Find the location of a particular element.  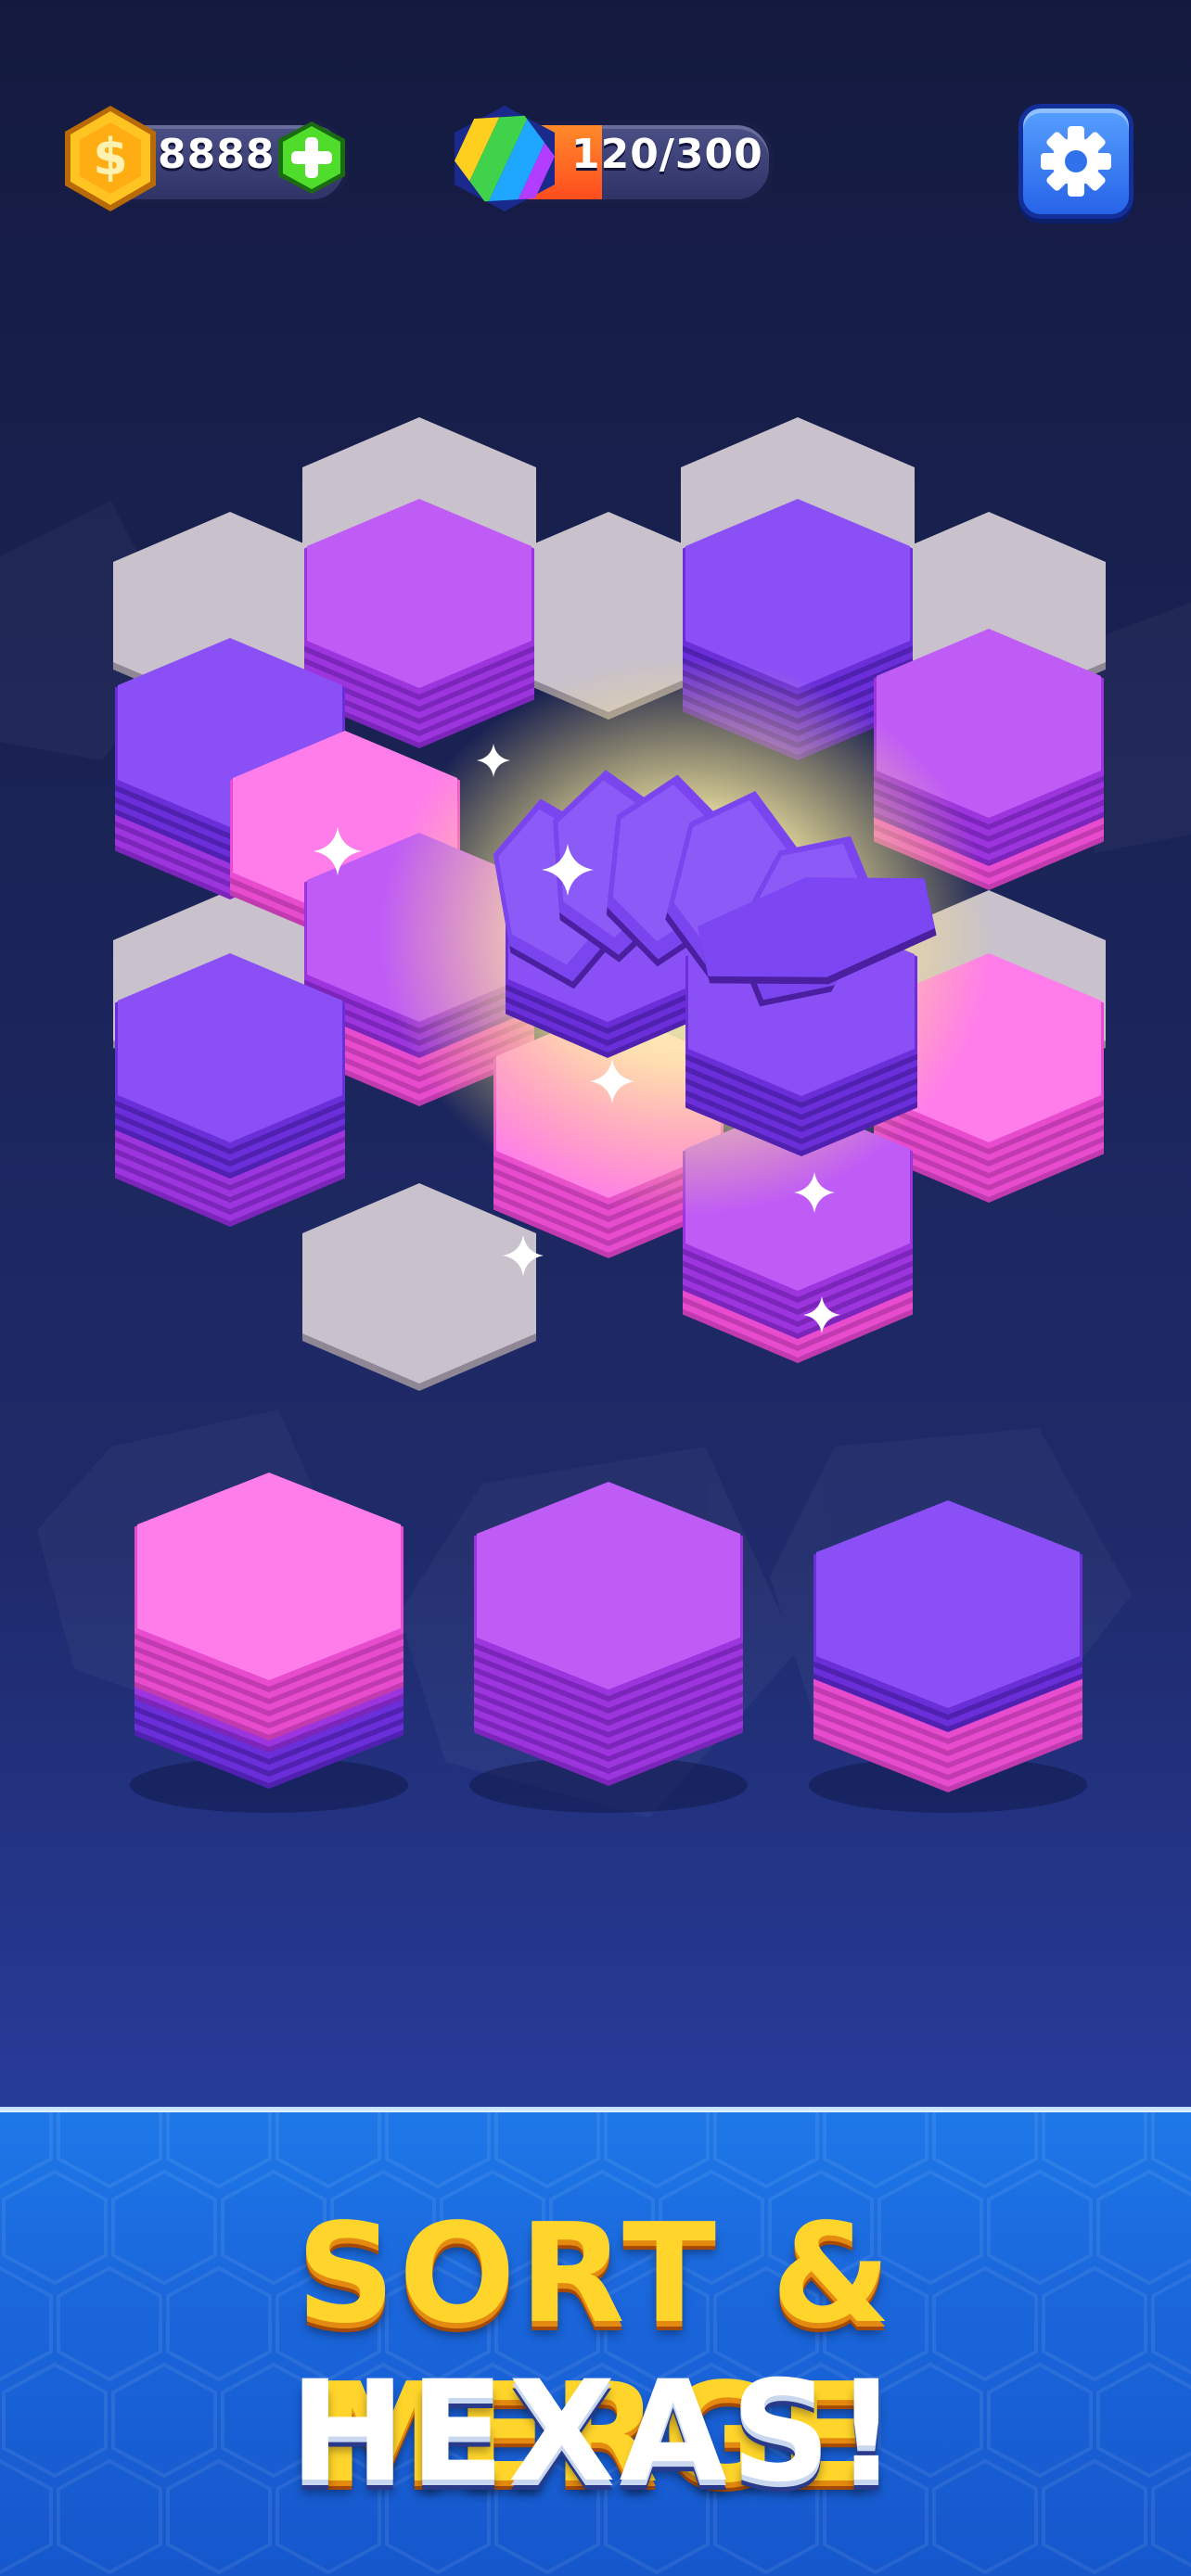

banner-title-line2: HEXAS! is located at coordinates (595, 2433).